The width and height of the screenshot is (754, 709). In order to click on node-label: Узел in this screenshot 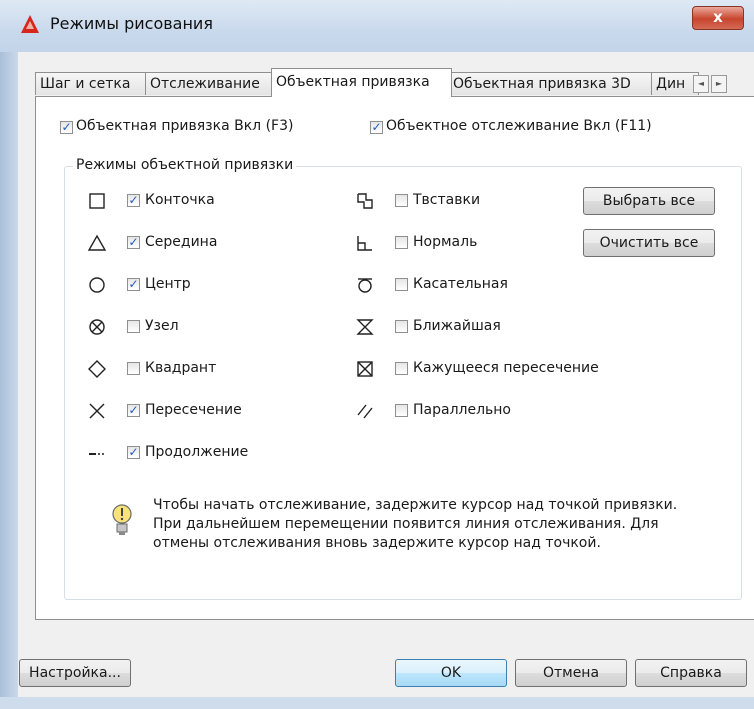, I will do `click(162, 326)`.